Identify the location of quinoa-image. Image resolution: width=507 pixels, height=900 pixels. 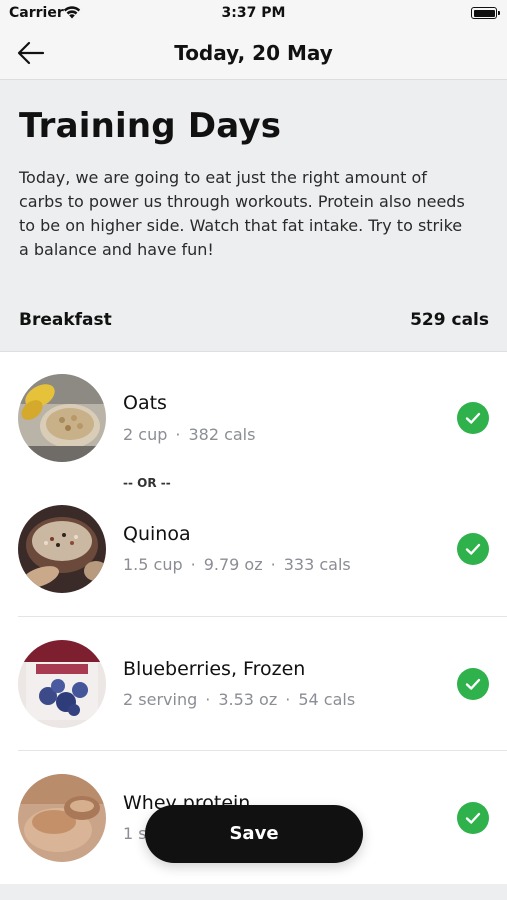
(62, 549).